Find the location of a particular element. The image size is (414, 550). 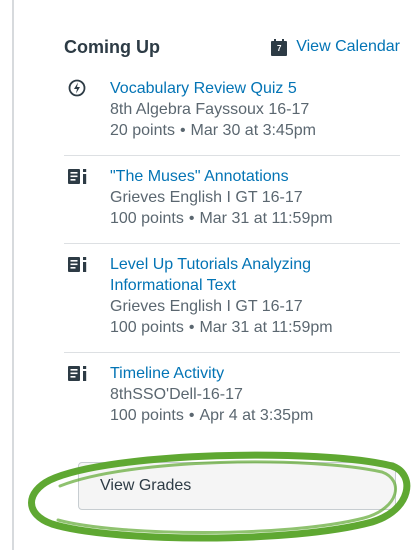

view-calendar-label: View Calendar is located at coordinates (348, 47).